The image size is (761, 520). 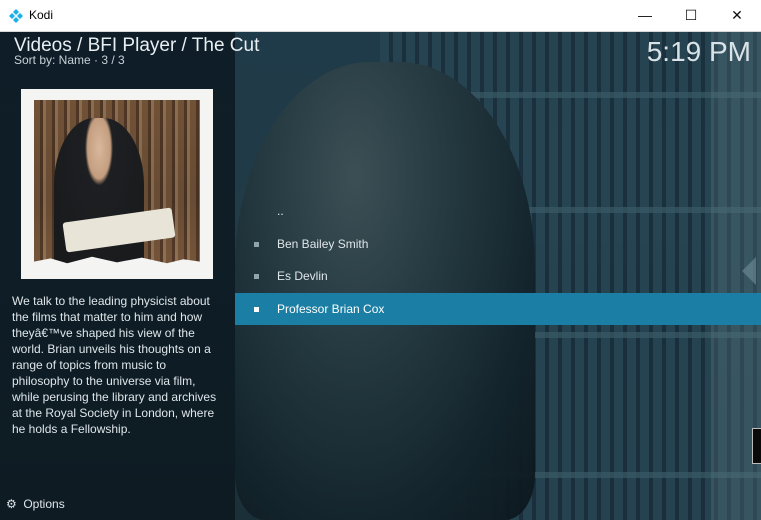 I want to click on list-item: Ben Bailey Smith, so click(x=498, y=244).